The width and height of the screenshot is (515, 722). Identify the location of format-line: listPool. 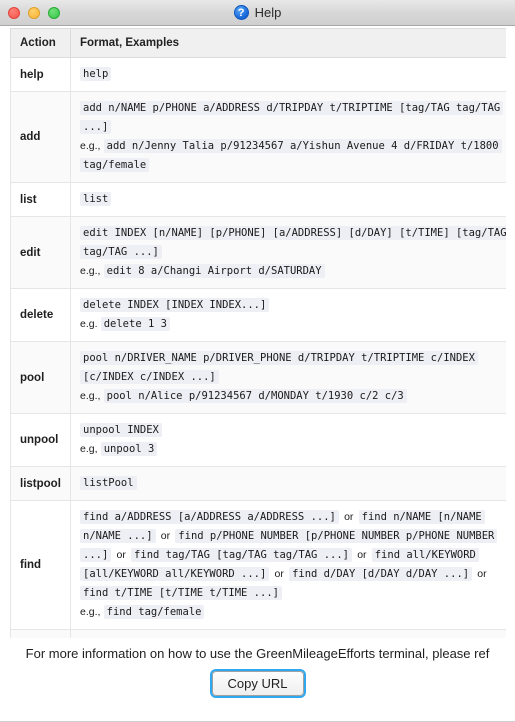
(288, 483).